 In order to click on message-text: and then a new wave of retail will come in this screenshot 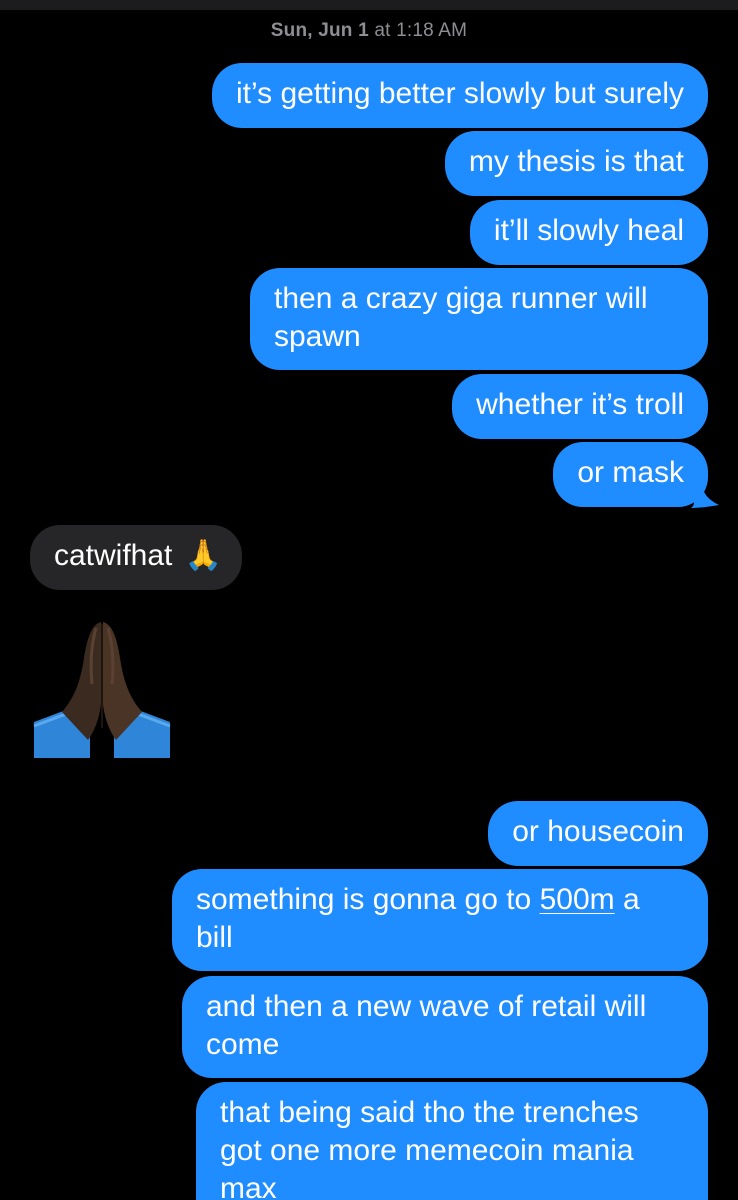, I will do `click(426, 1025)`.